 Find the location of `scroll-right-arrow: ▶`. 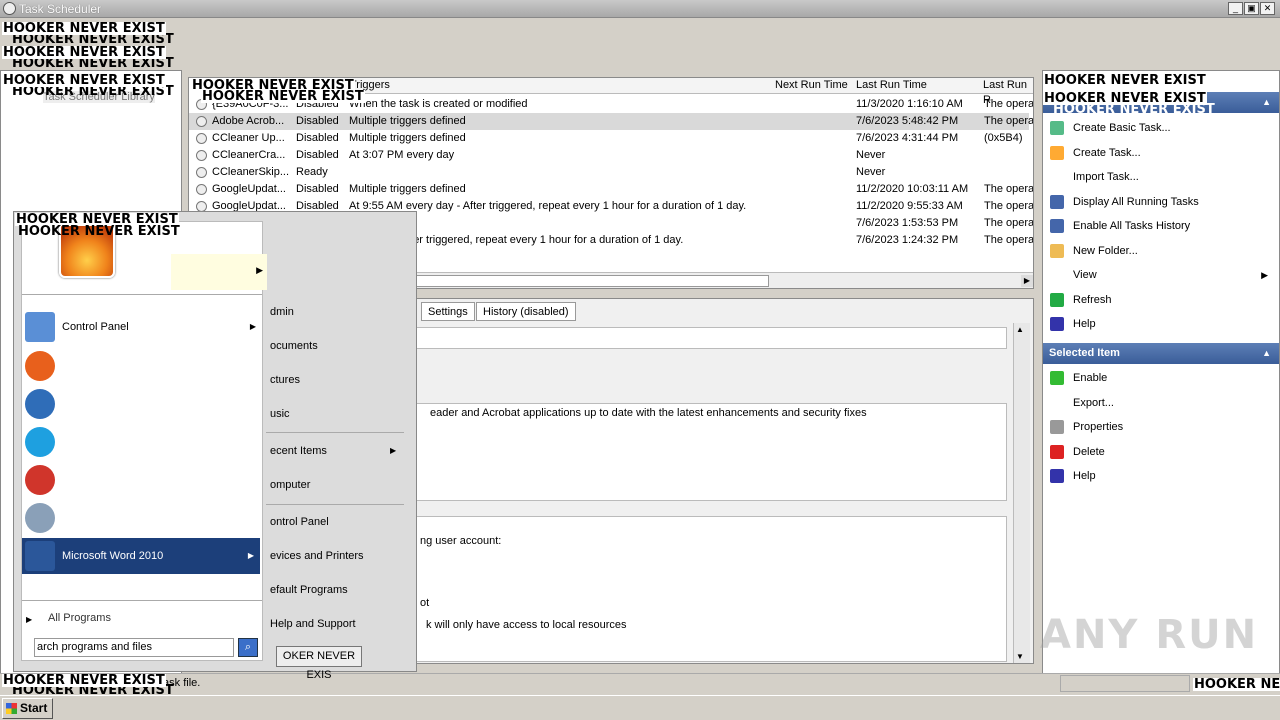

scroll-right-arrow: ▶ is located at coordinates (1027, 281).